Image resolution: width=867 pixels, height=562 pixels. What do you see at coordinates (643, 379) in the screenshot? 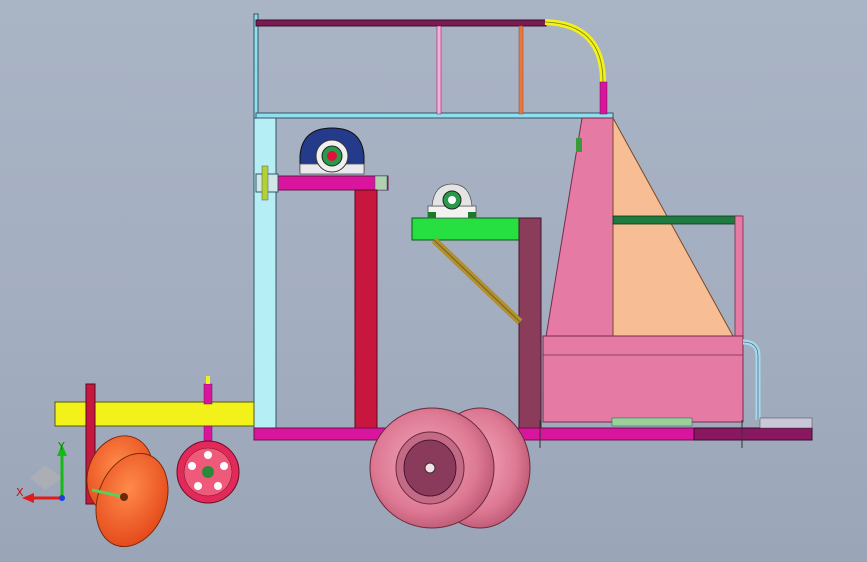
I see `hopper-base` at bounding box center [643, 379].